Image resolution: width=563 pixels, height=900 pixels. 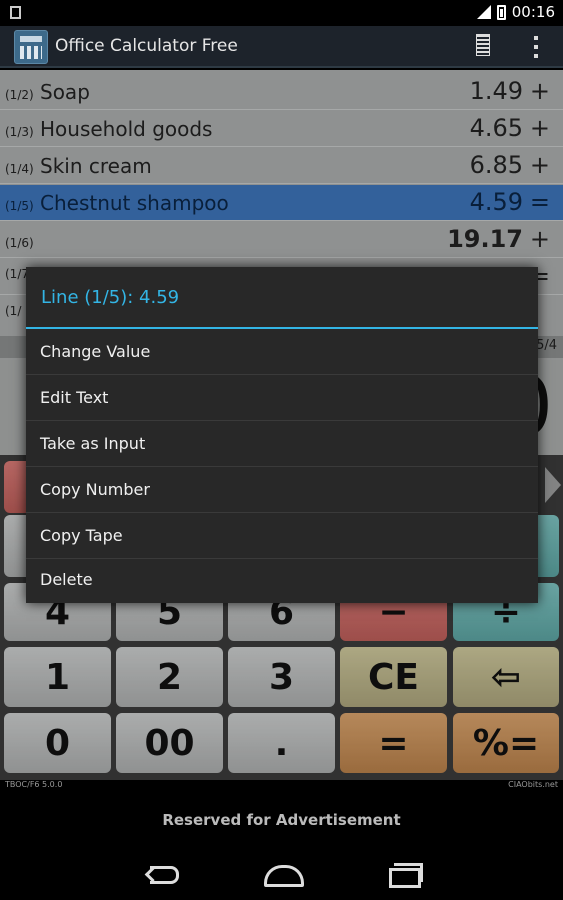 What do you see at coordinates (281, 821) in the screenshot?
I see `ad-banner: Reserved for Advertisement` at bounding box center [281, 821].